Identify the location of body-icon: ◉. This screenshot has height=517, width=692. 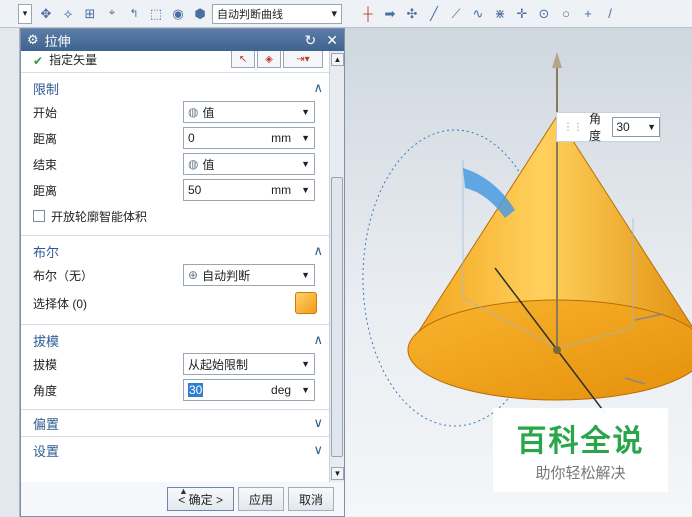
(178, 14).